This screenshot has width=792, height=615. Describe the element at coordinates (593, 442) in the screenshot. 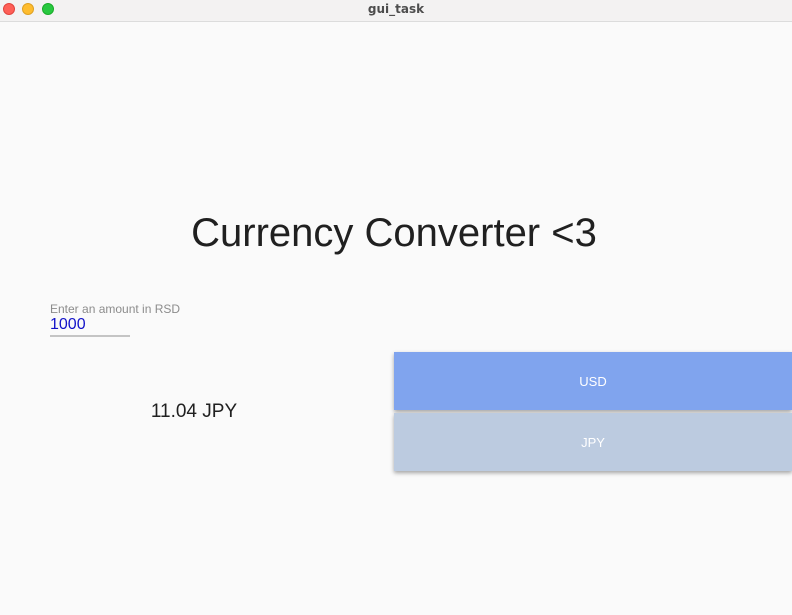

I see `jpy-button: JPY` at that location.